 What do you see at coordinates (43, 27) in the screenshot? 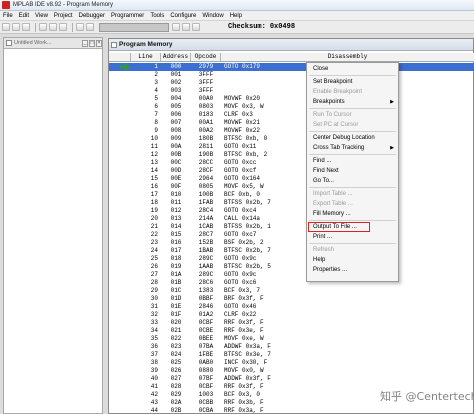
I see `cut-icon` at bounding box center [43, 27].